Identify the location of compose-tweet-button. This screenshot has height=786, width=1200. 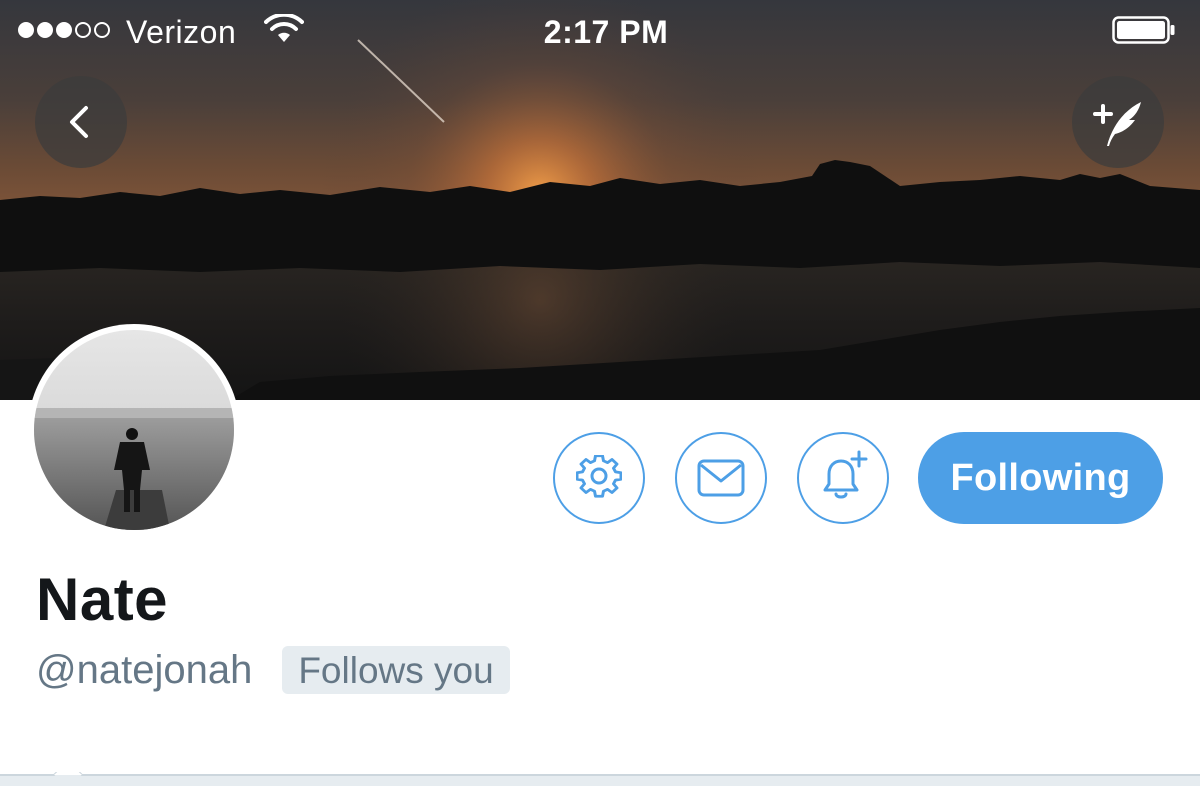
(1118, 122).